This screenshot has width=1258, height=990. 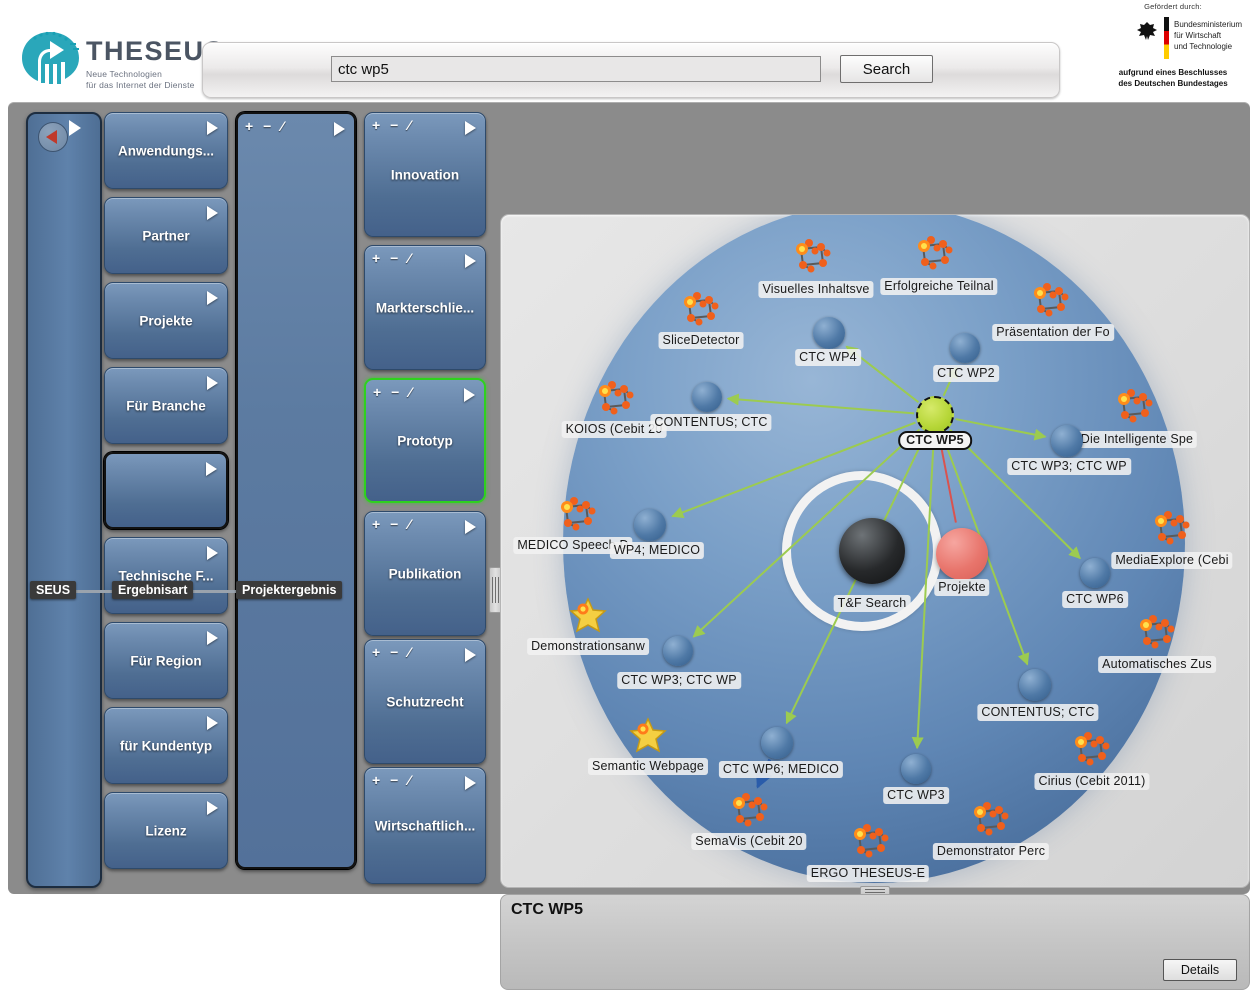 I want to click on search-input, so click(x=576, y=69).